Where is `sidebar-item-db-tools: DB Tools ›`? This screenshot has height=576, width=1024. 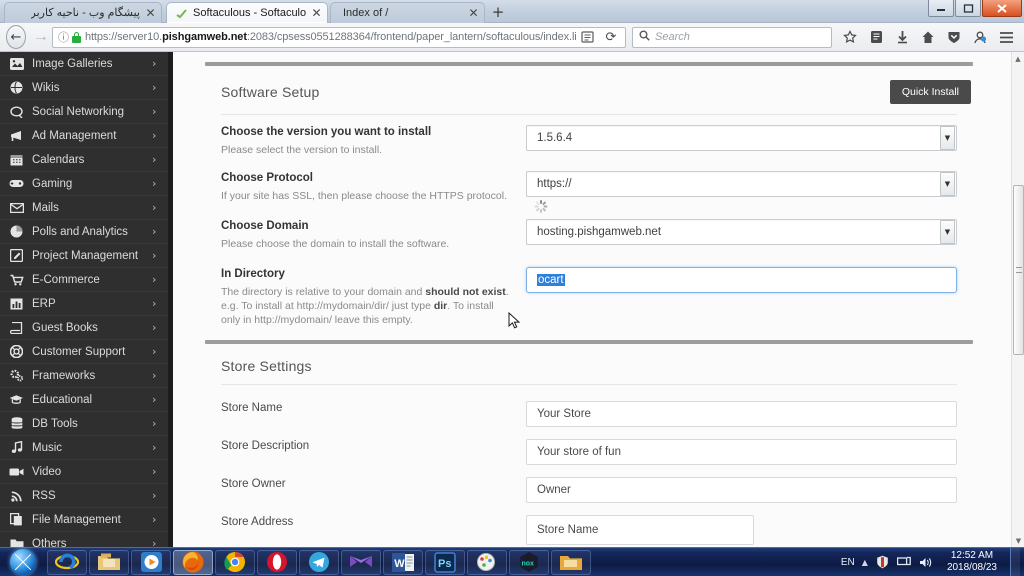 sidebar-item-db-tools: DB Tools › is located at coordinates (84, 424).